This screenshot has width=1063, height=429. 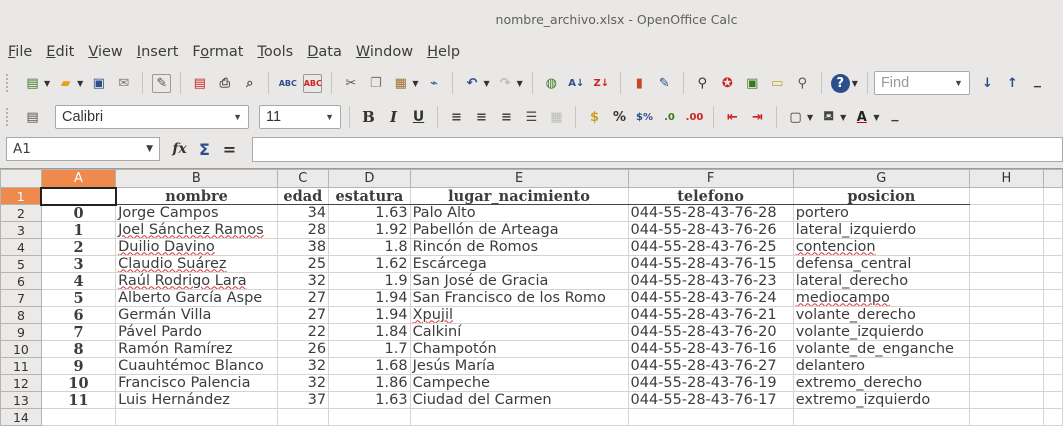 What do you see at coordinates (576, 83) in the screenshot?
I see `sort-ascending-icon: A↓` at bounding box center [576, 83].